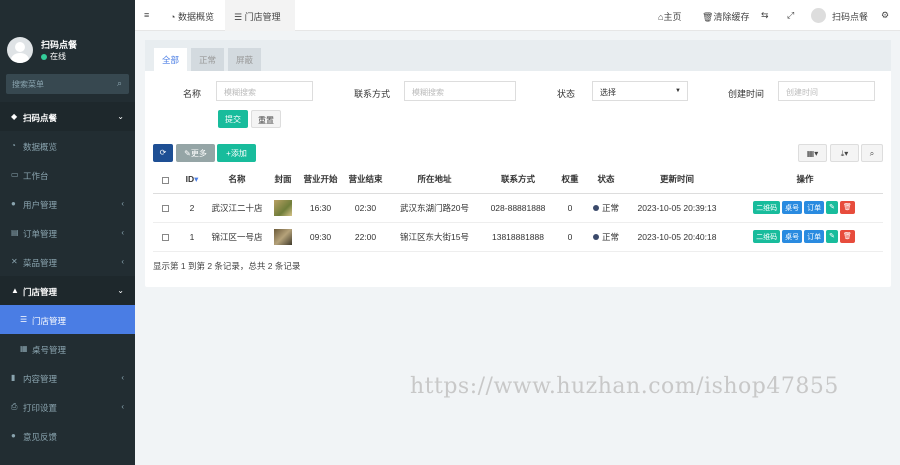 The width and height of the screenshot is (900, 465). I want to click on columns-toggle-button: ▦▾, so click(812, 153).